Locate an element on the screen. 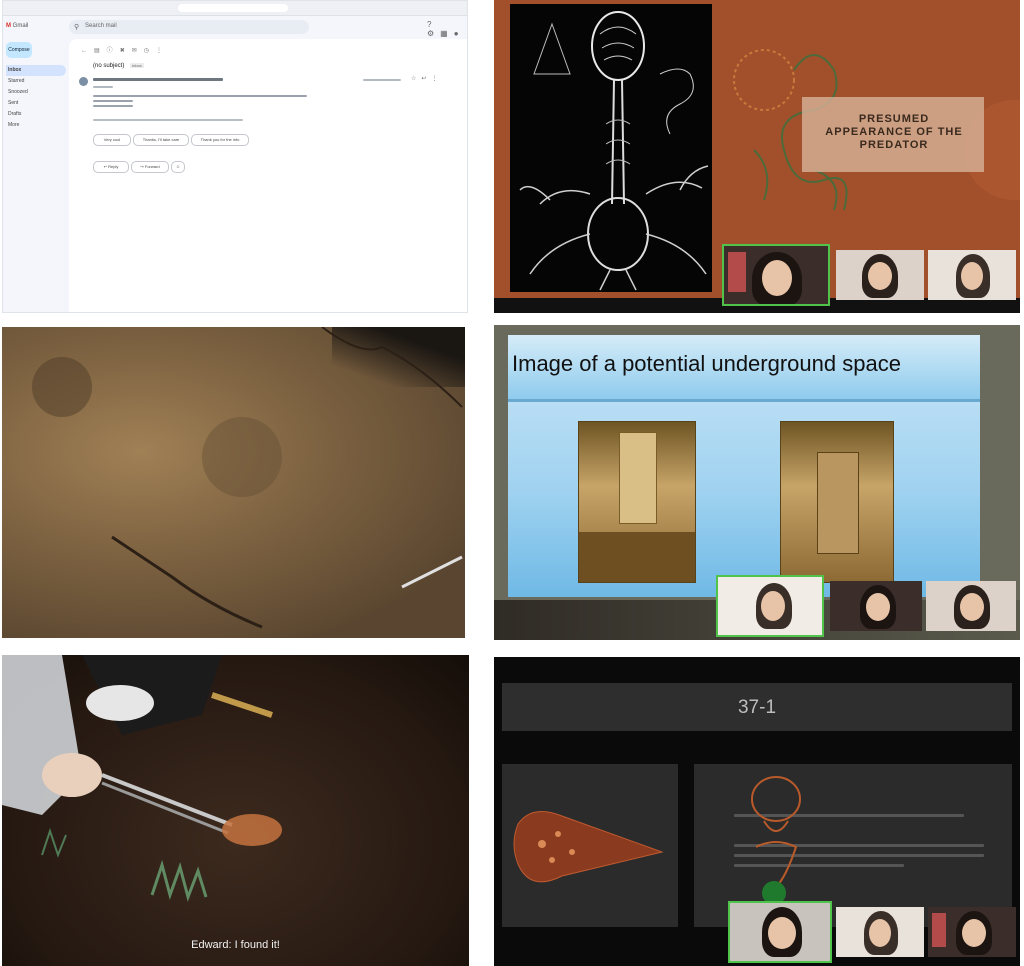 This screenshot has height=966, width=1024. gear-icon: ⚙ is located at coordinates (433, 33).